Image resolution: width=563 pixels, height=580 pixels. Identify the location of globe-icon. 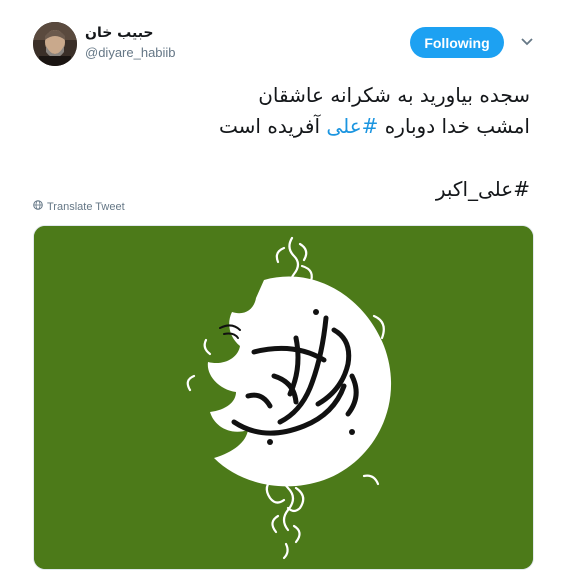
(38, 206).